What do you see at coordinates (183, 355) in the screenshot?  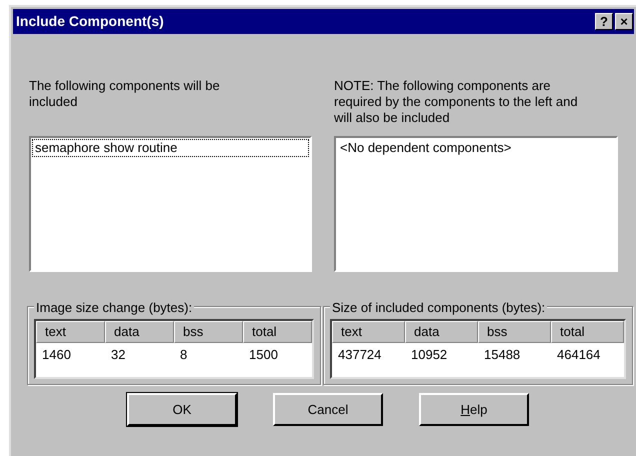 I see `table-cell-text: 8` at bounding box center [183, 355].